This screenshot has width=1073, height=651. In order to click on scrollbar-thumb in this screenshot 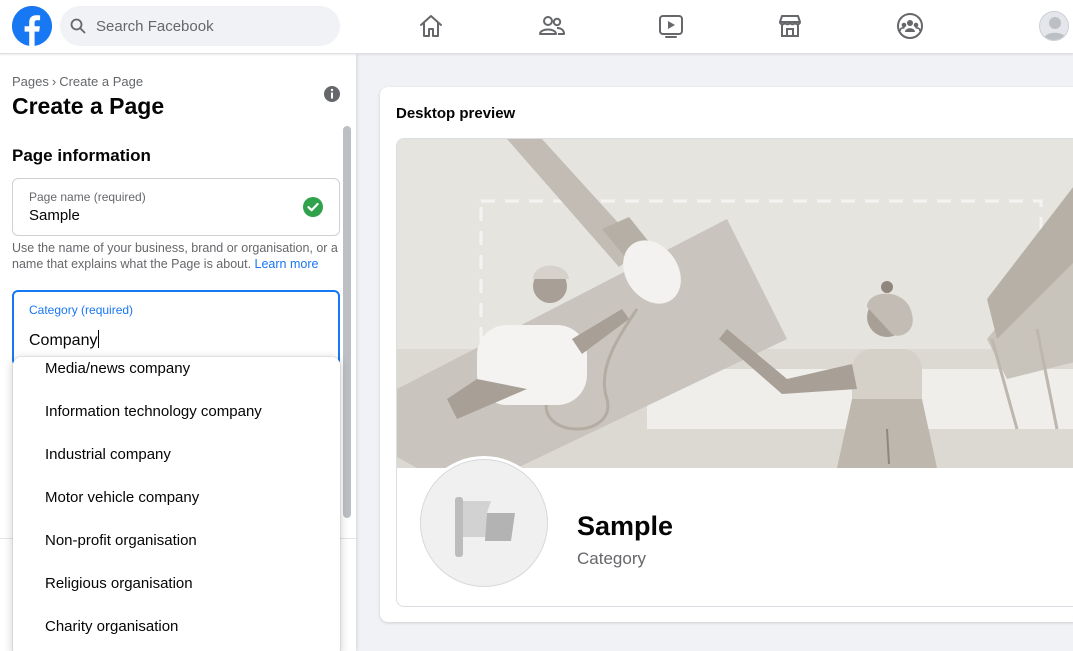, I will do `click(347, 322)`.